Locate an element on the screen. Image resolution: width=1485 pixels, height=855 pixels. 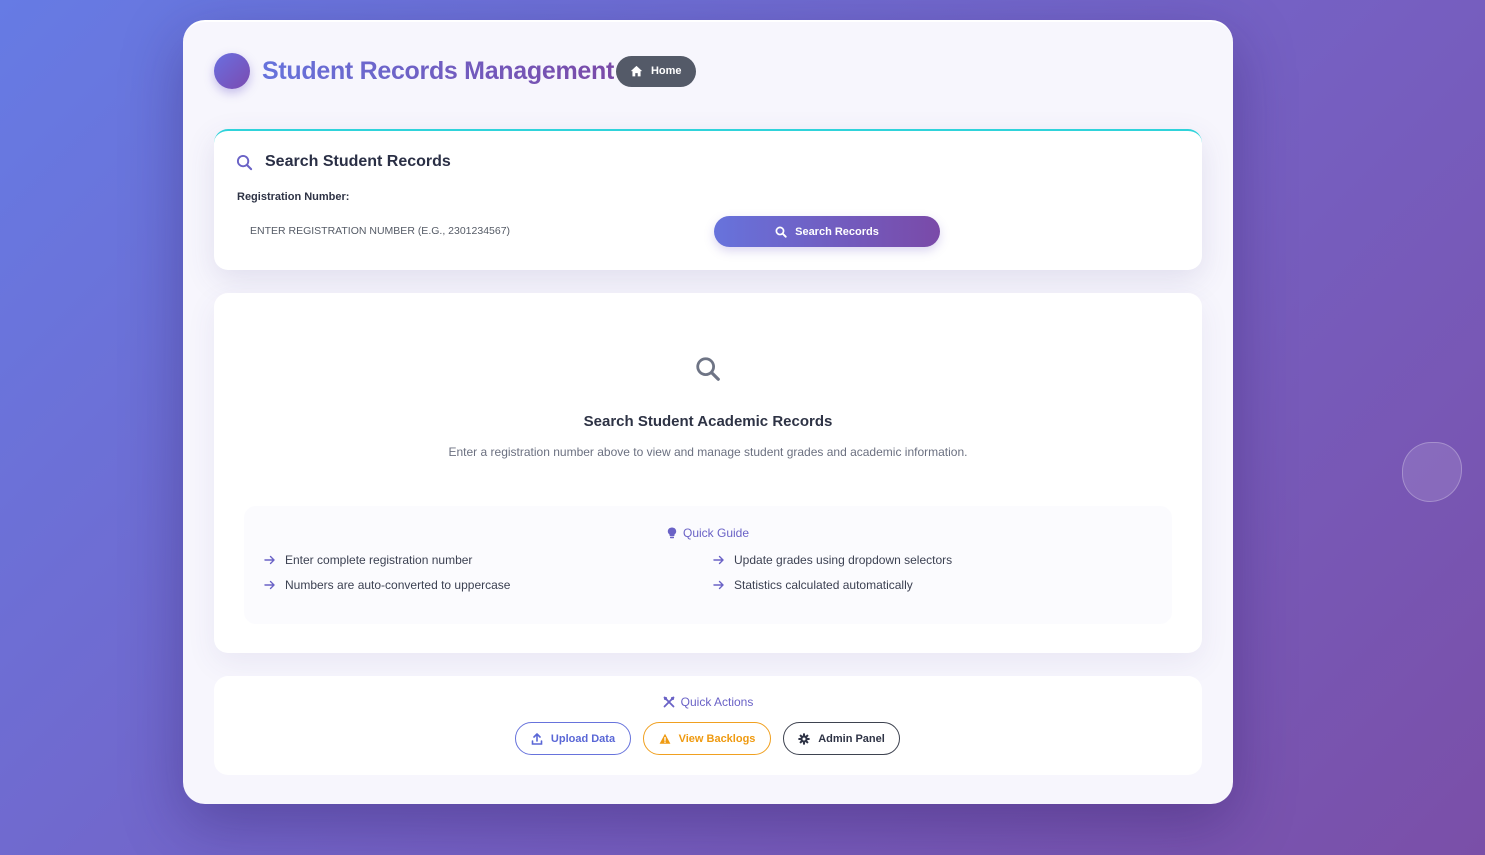
guide-item-text: Numbers are auto-converted to uppercase is located at coordinates (398, 585).